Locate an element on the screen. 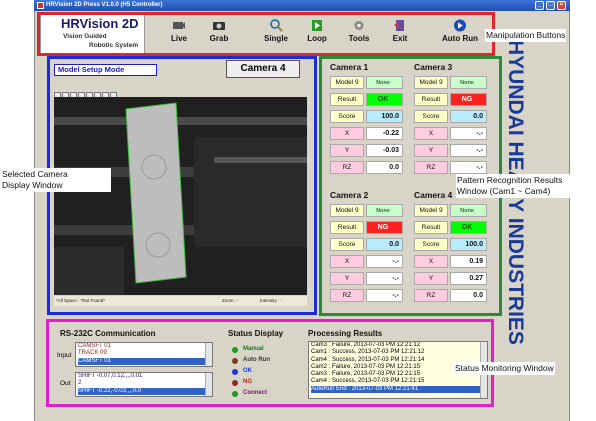  exit-button: Exit is located at coordinates (400, 35).